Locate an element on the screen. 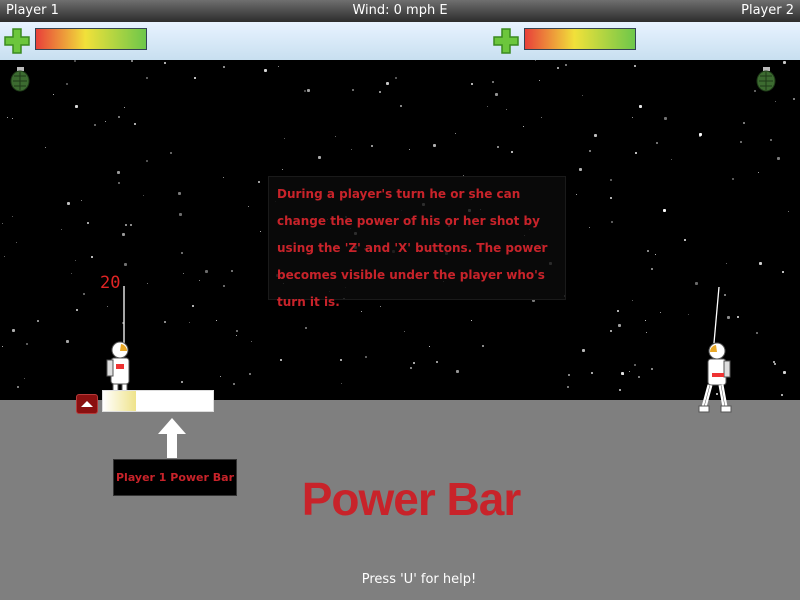 This screenshot has width=800, height=600. health-strip is located at coordinates (400, 41).